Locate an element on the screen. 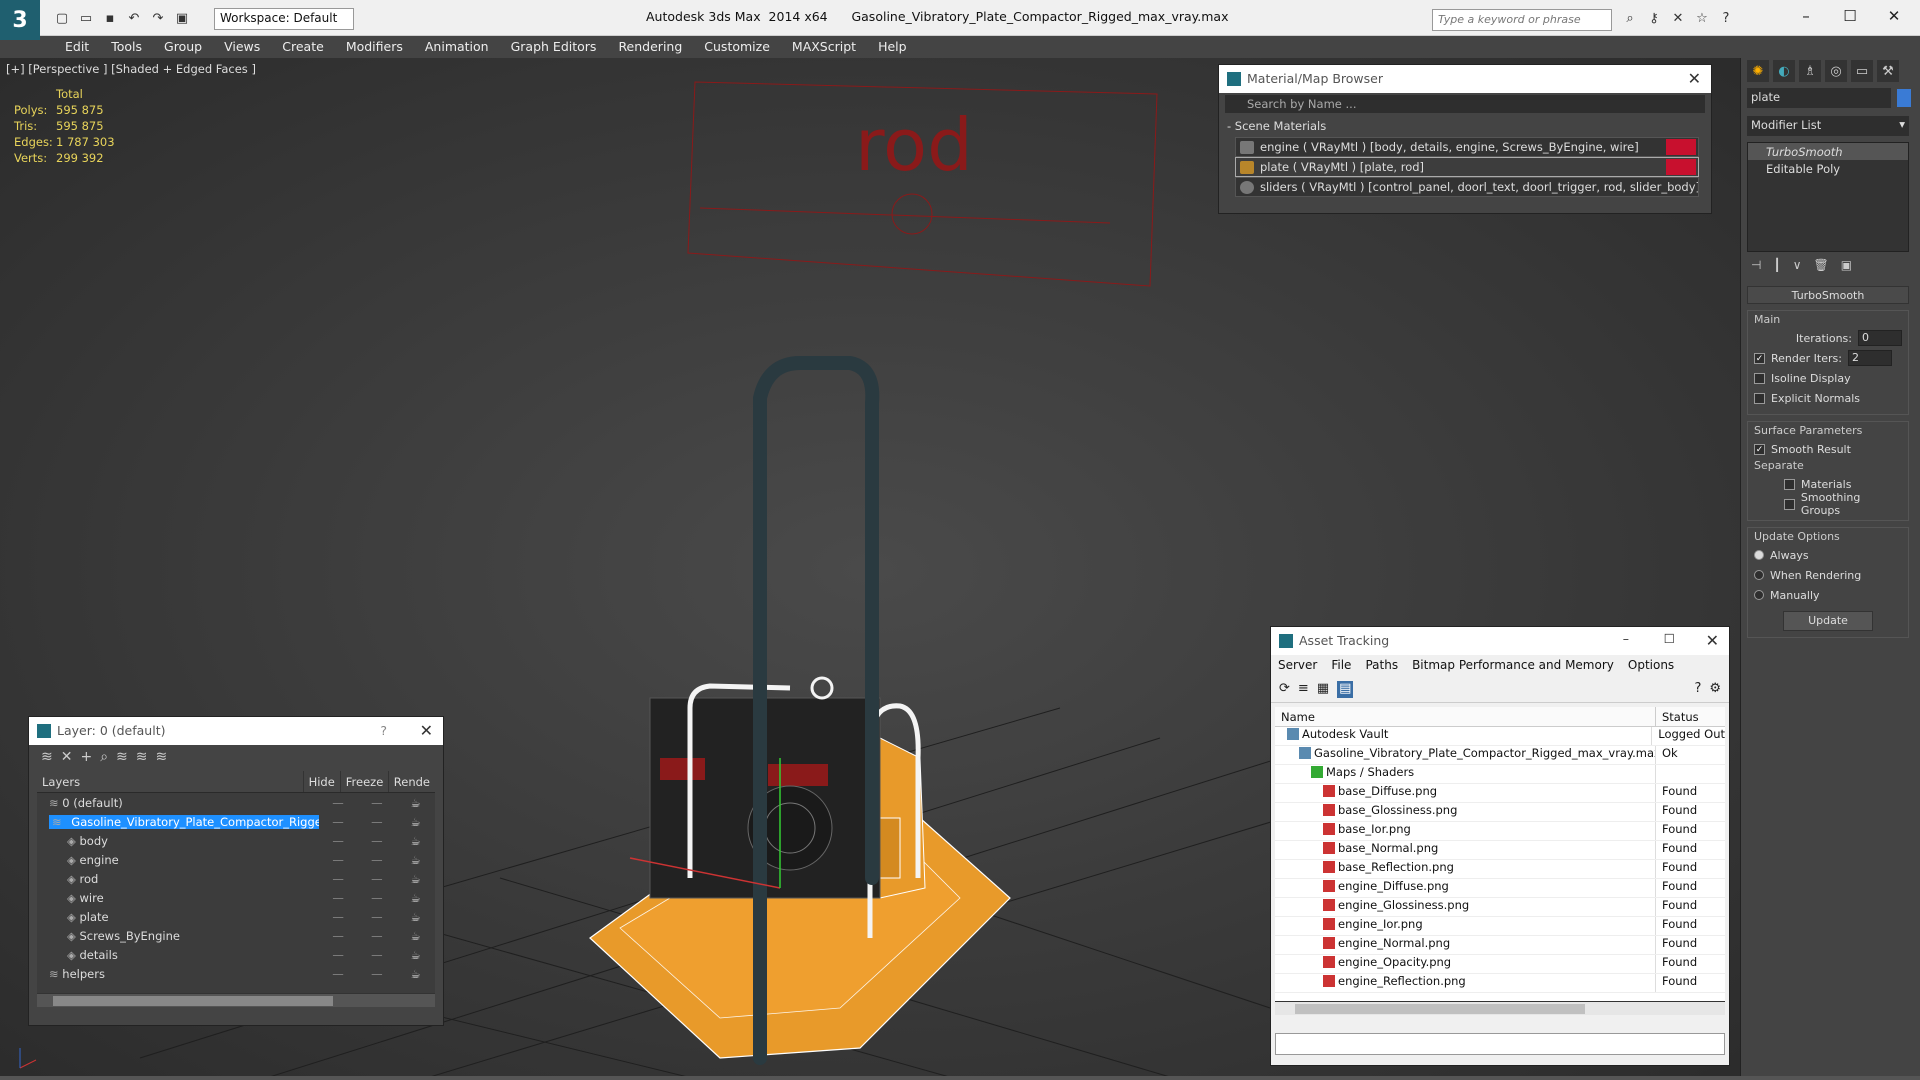 The image size is (1920, 1080). header-hide: Hide is located at coordinates (321, 781).